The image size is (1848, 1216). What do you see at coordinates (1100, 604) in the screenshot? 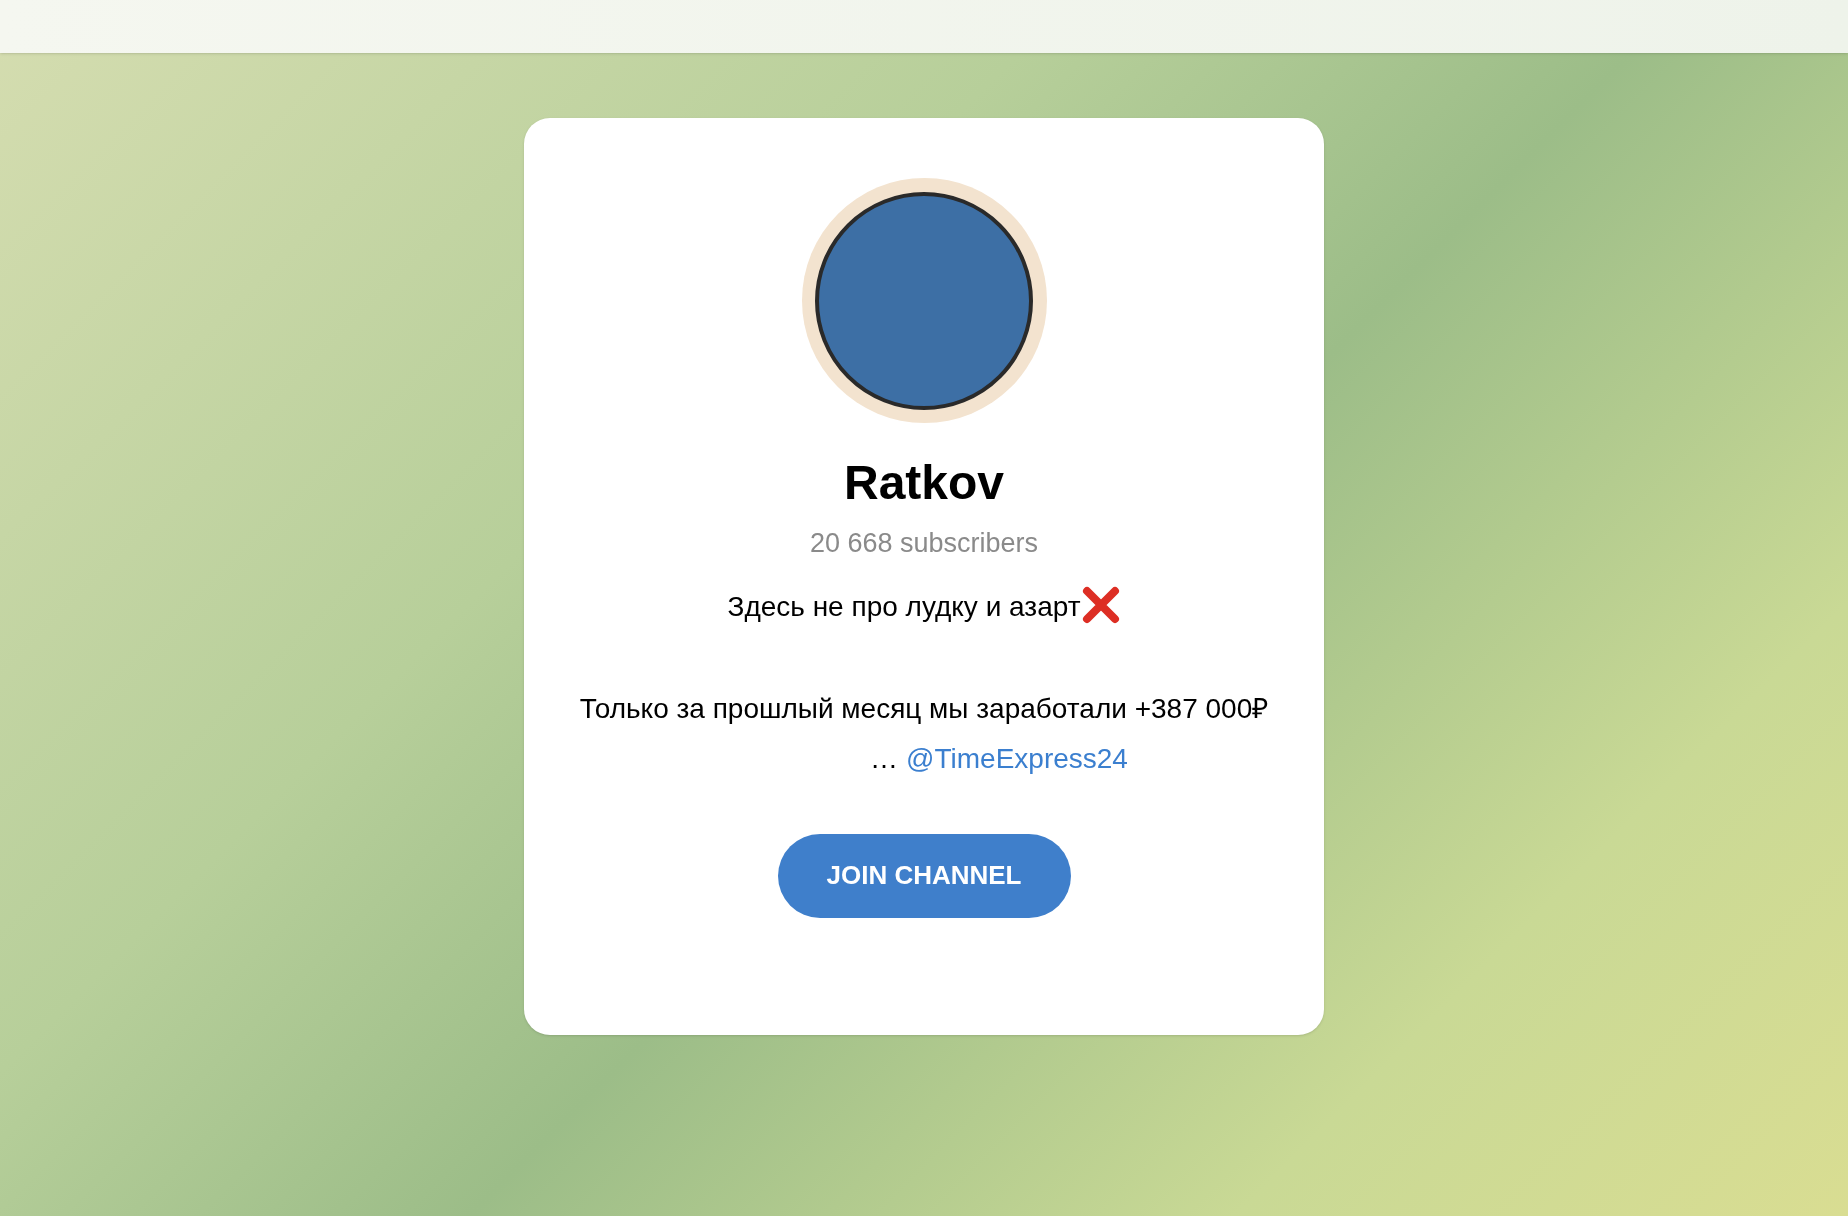
I see `cross-mark-icon` at bounding box center [1100, 604].